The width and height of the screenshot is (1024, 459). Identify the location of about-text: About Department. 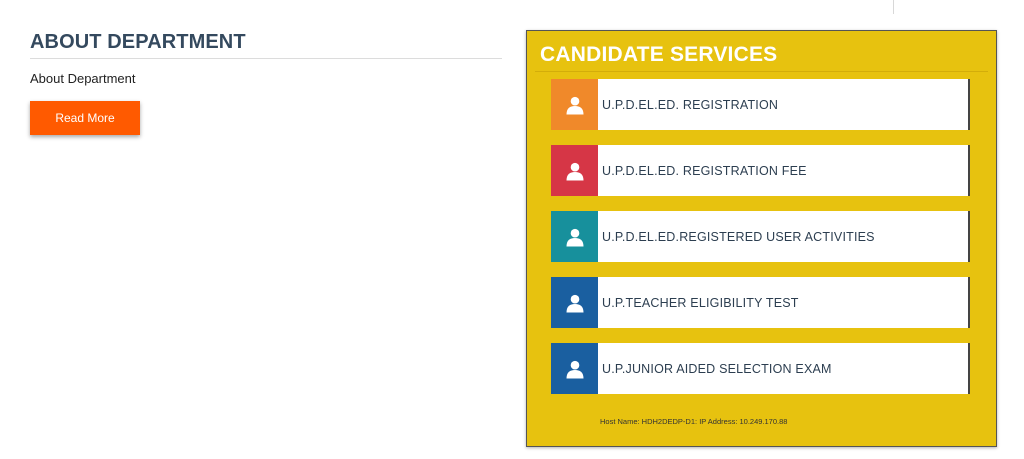
(83, 78).